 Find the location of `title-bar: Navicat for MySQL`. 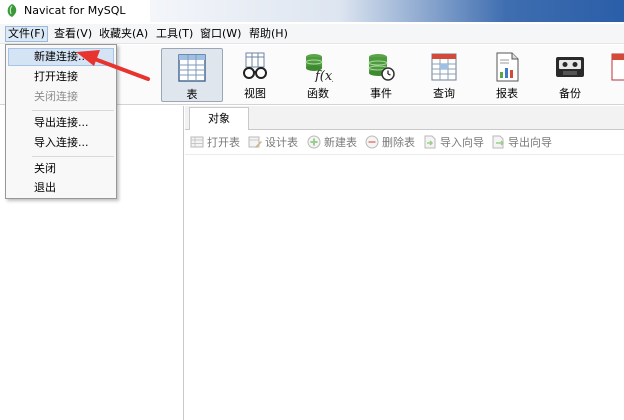

title-bar: Navicat for MySQL is located at coordinates (312, 11).